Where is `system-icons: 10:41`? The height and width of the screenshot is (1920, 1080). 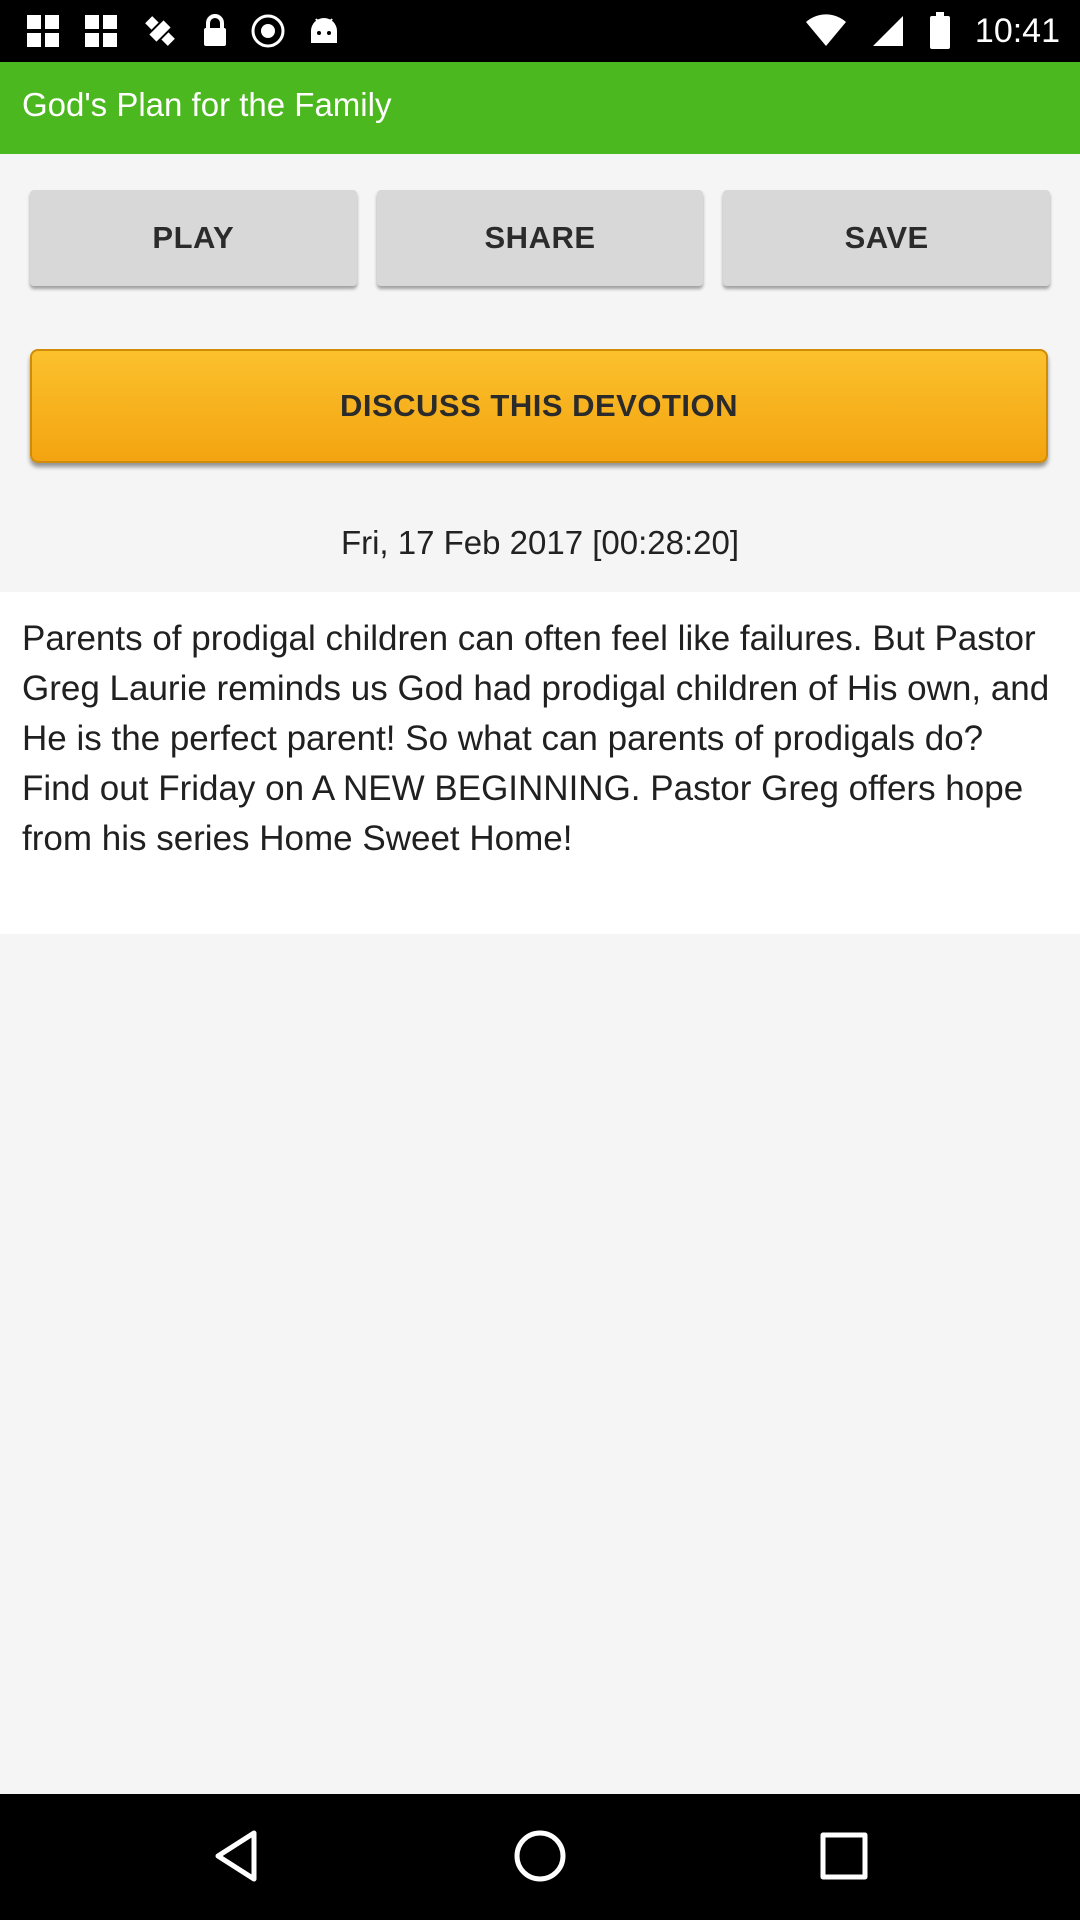 system-icons: 10:41 is located at coordinates (932, 31).